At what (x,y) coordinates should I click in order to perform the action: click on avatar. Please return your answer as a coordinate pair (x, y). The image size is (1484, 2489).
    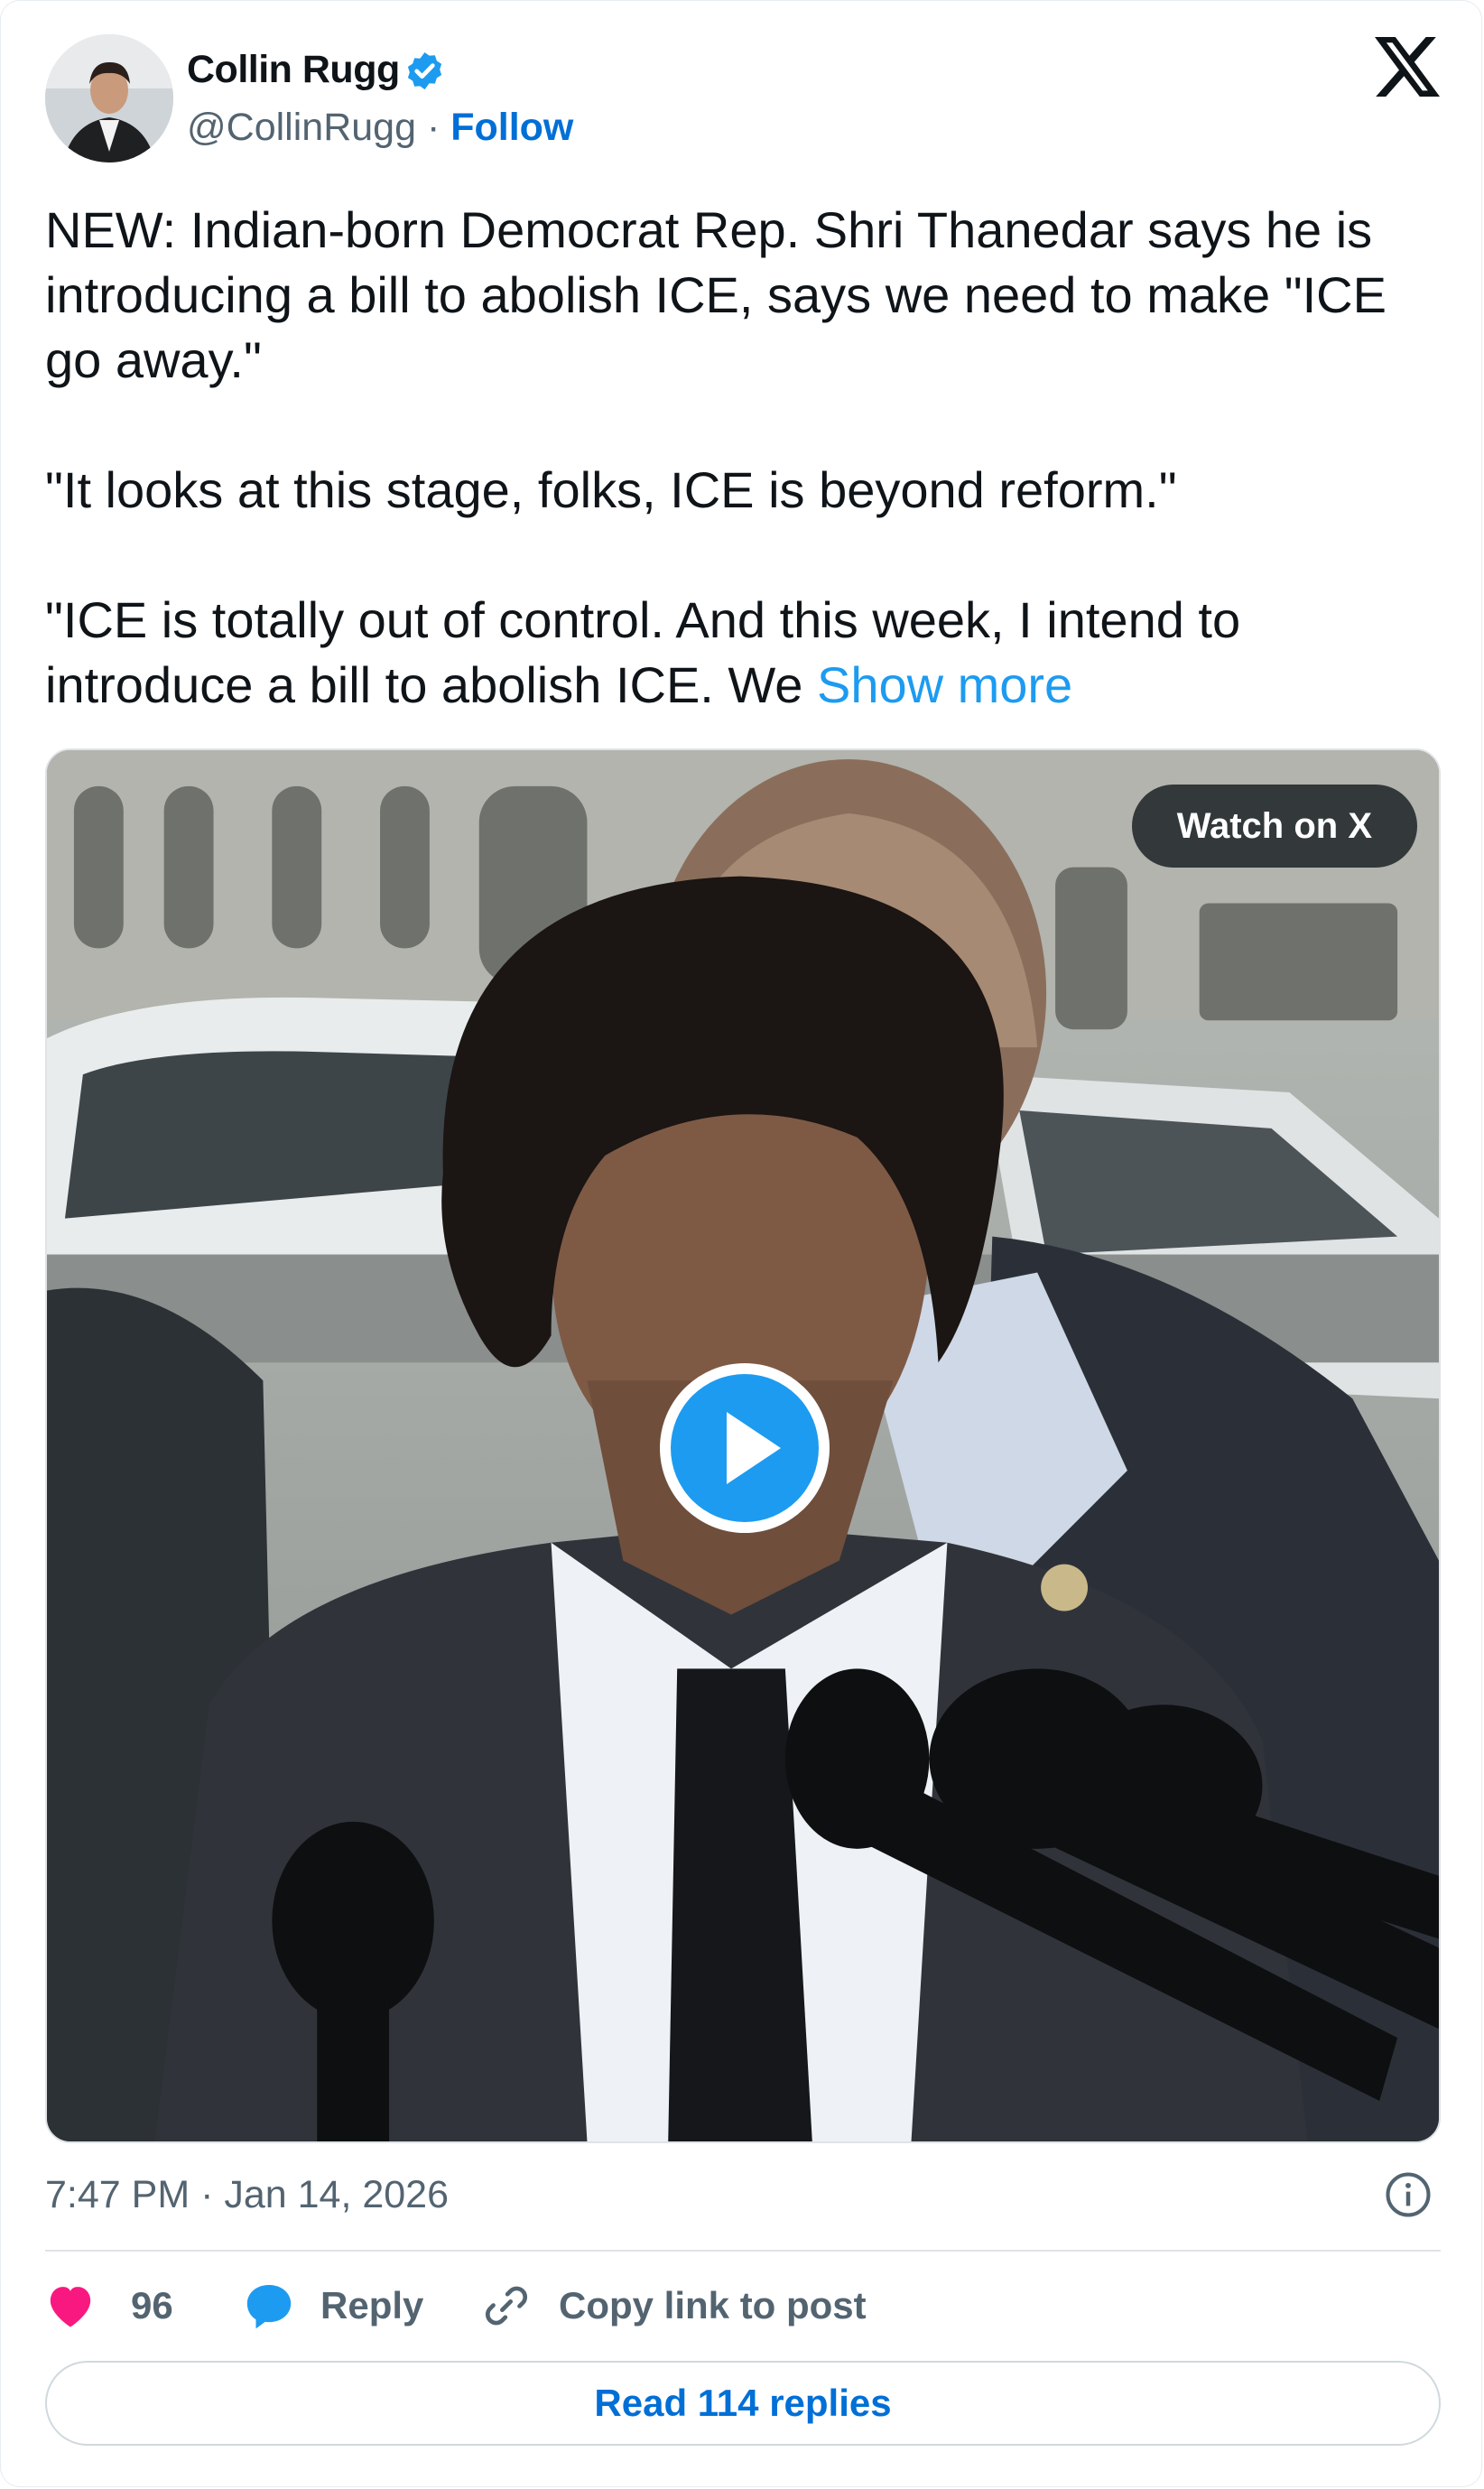
    Looking at the image, I should click on (109, 98).